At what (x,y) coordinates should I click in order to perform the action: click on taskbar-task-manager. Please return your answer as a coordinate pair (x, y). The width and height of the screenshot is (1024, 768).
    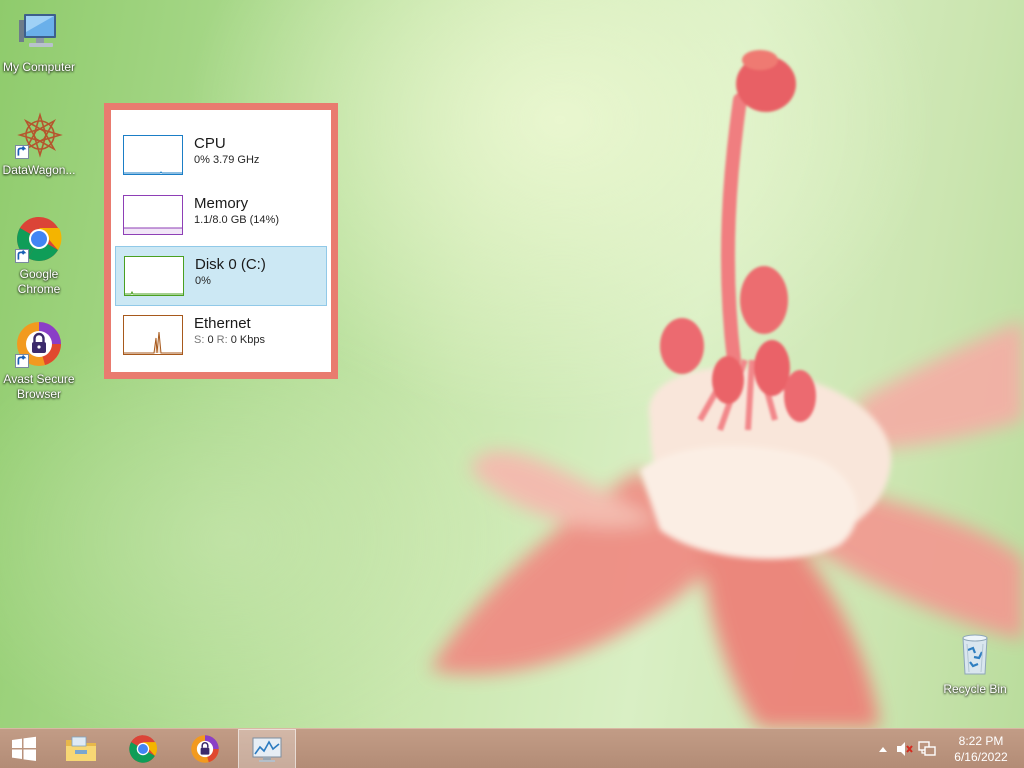
    Looking at the image, I should click on (267, 748).